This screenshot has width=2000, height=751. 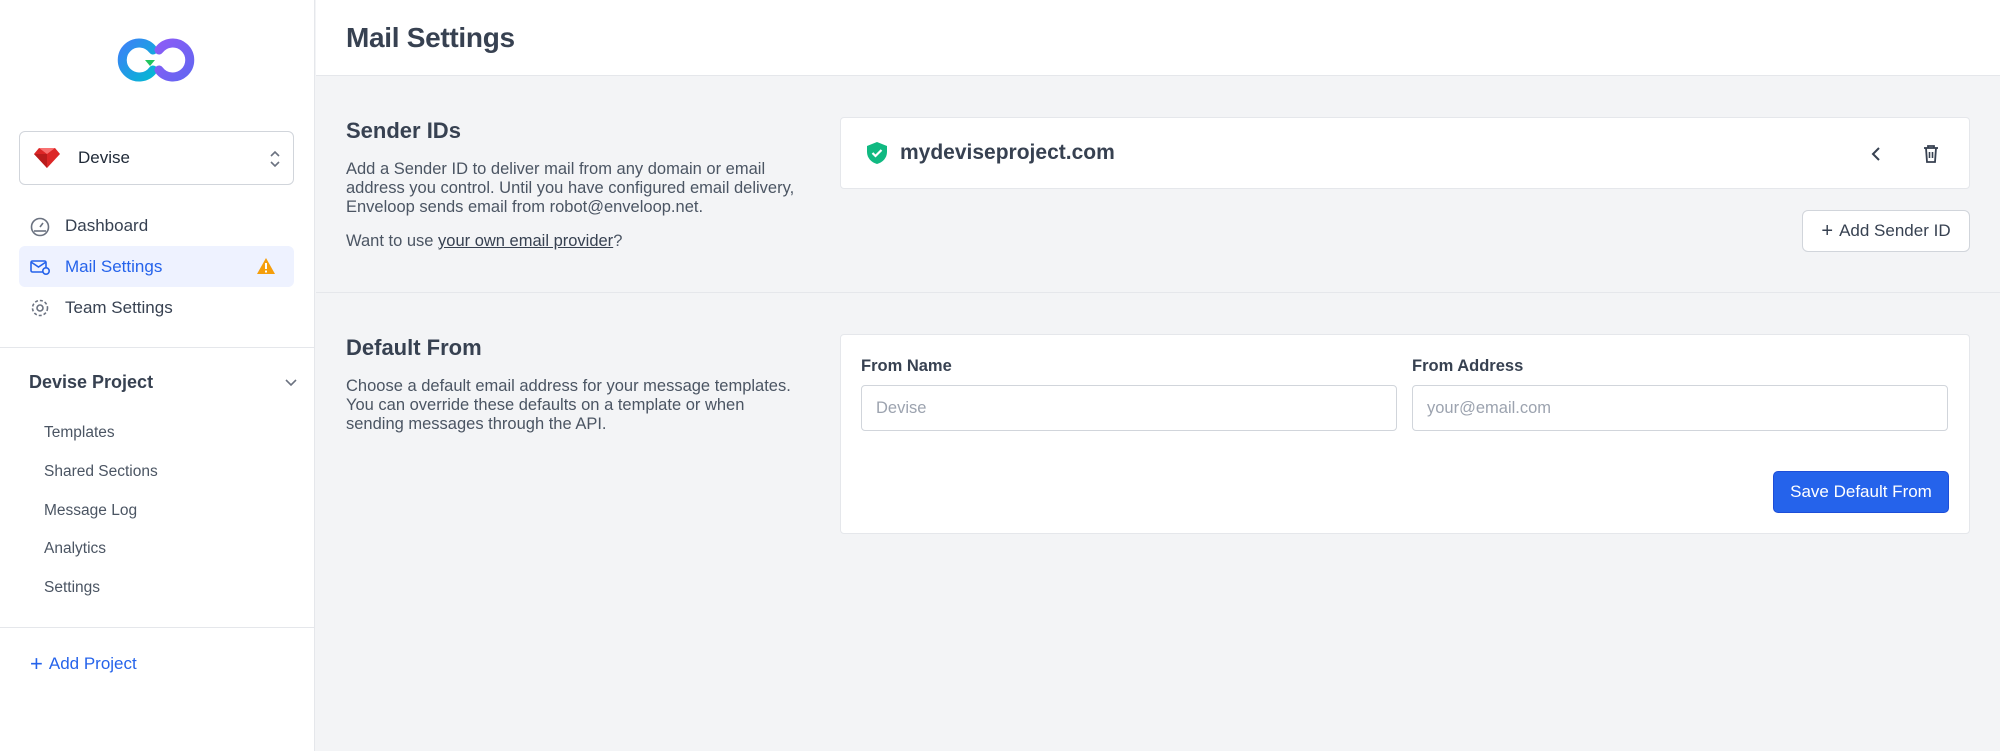 What do you see at coordinates (430, 37) in the screenshot?
I see `page-title: Mail Settings` at bounding box center [430, 37].